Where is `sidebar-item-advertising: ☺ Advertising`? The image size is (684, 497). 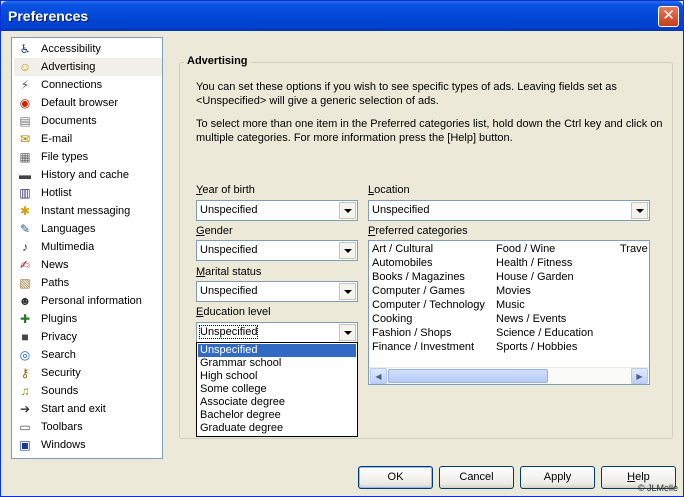 sidebar-item-advertising: ☺ Advertising is located at coordinates (88, 67).